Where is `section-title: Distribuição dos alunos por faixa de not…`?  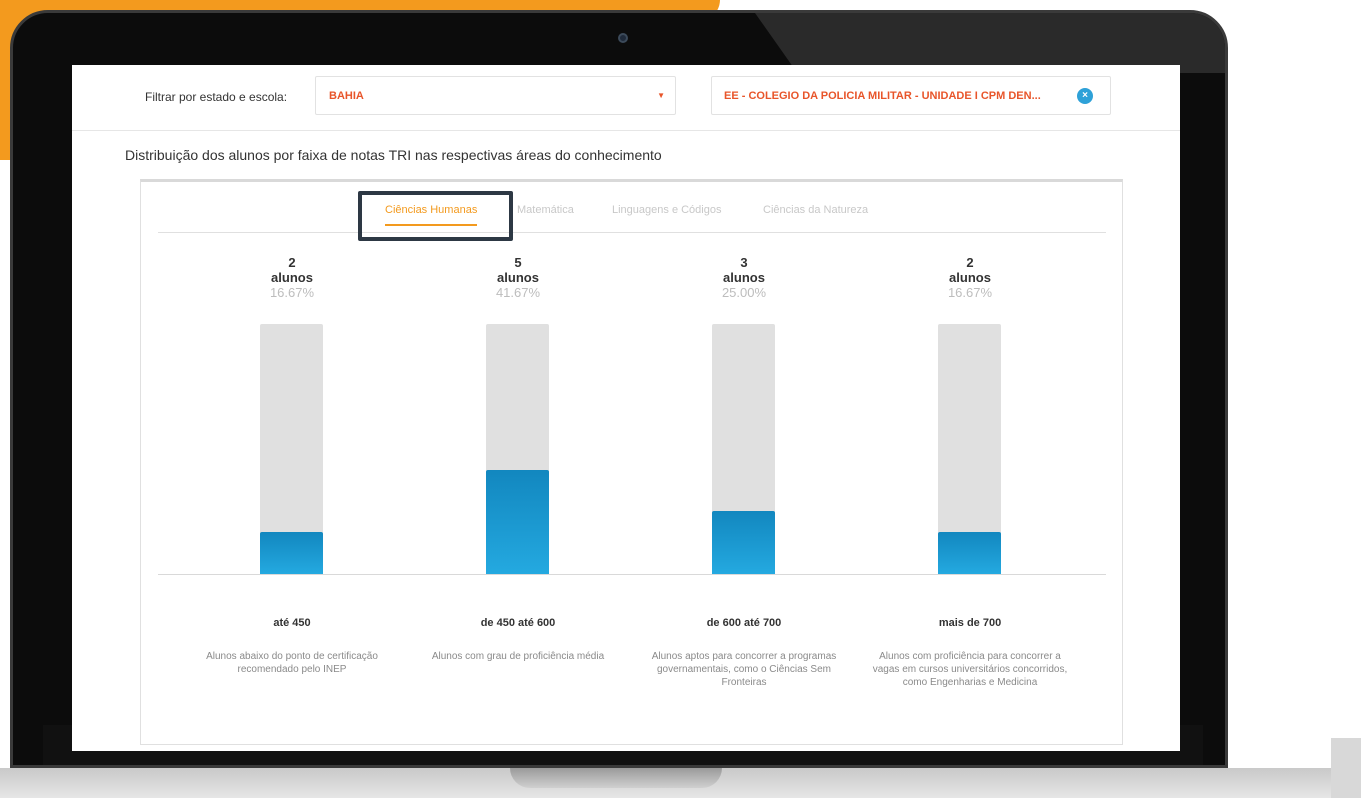 section-title: Distribuição dos alunos por faixa de not… is located at coordinates (393, 155).